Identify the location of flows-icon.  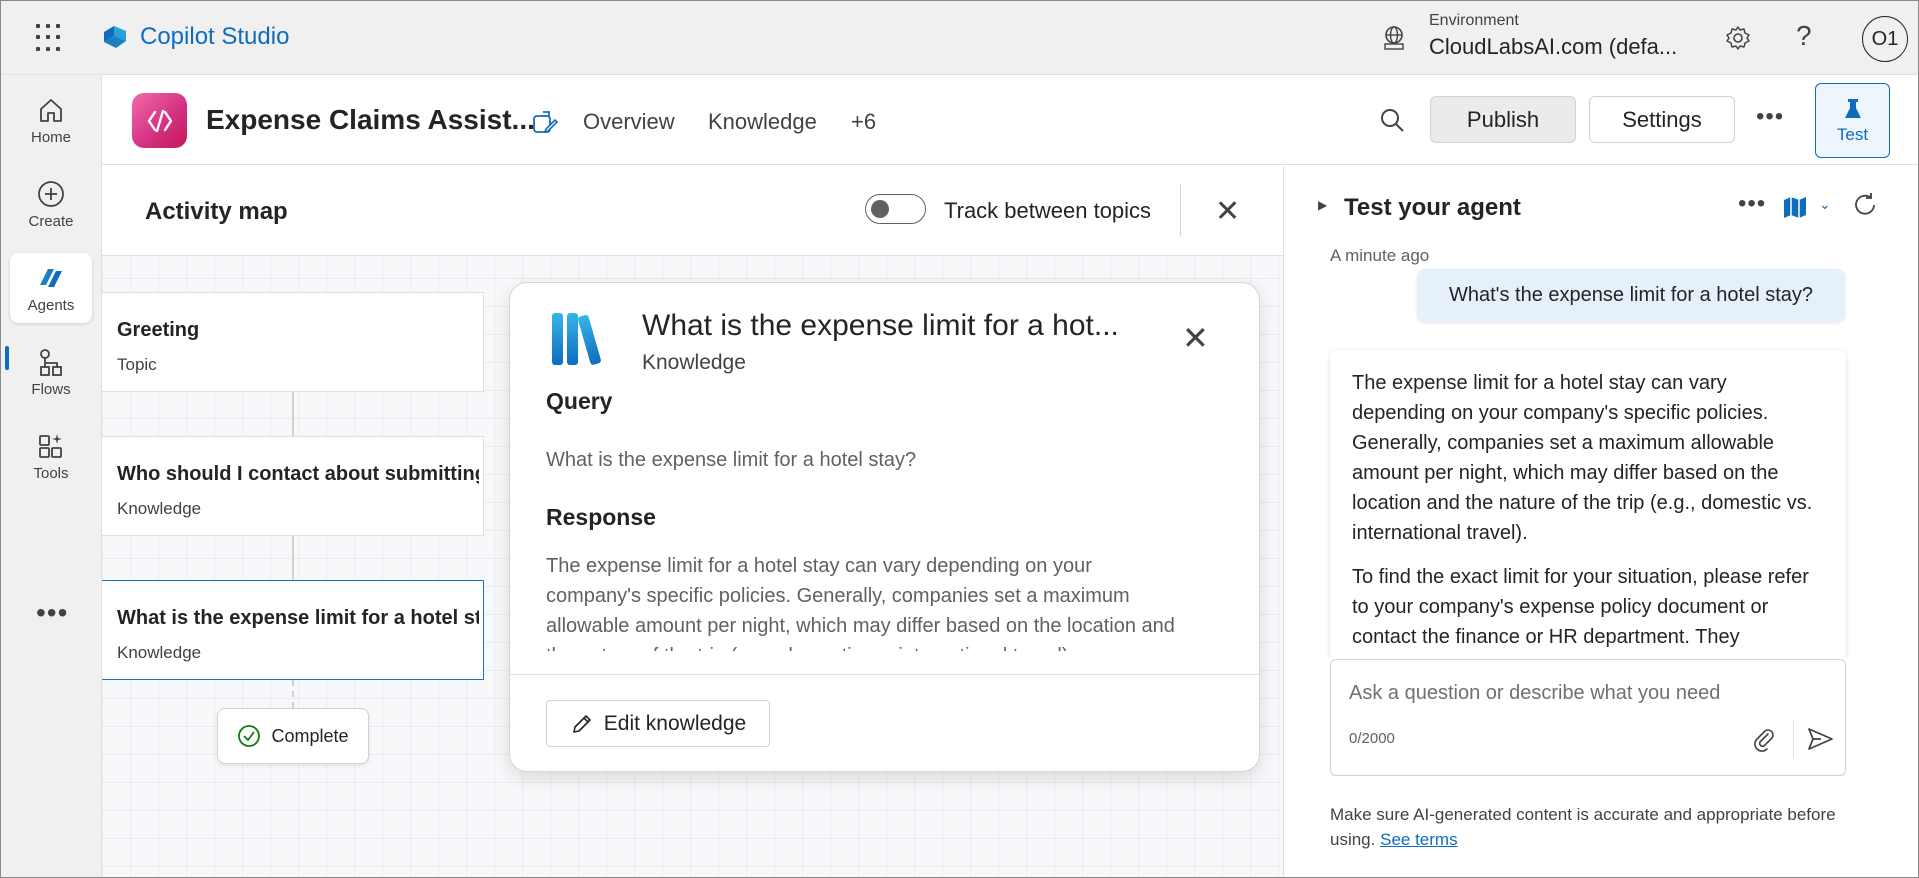
(51, 362).